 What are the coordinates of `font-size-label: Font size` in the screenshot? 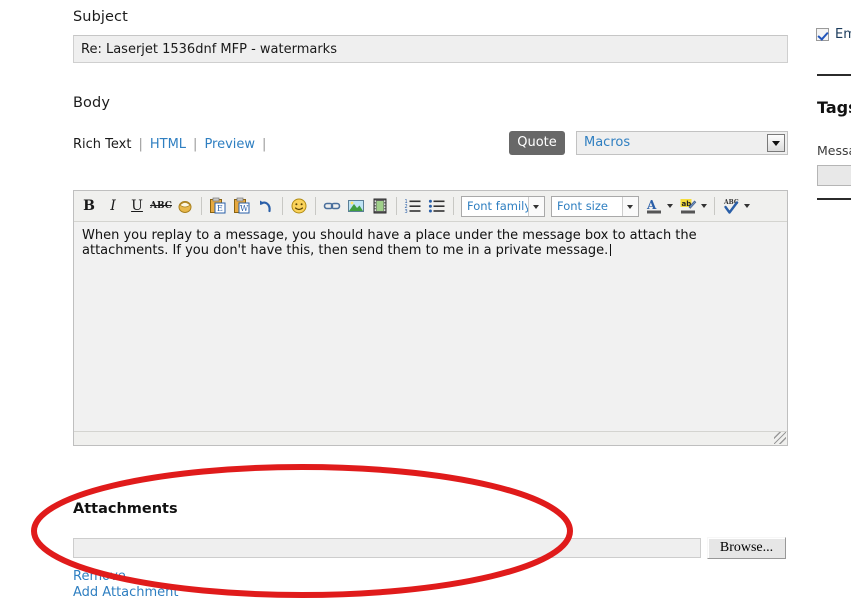 It's located at (582, 206).